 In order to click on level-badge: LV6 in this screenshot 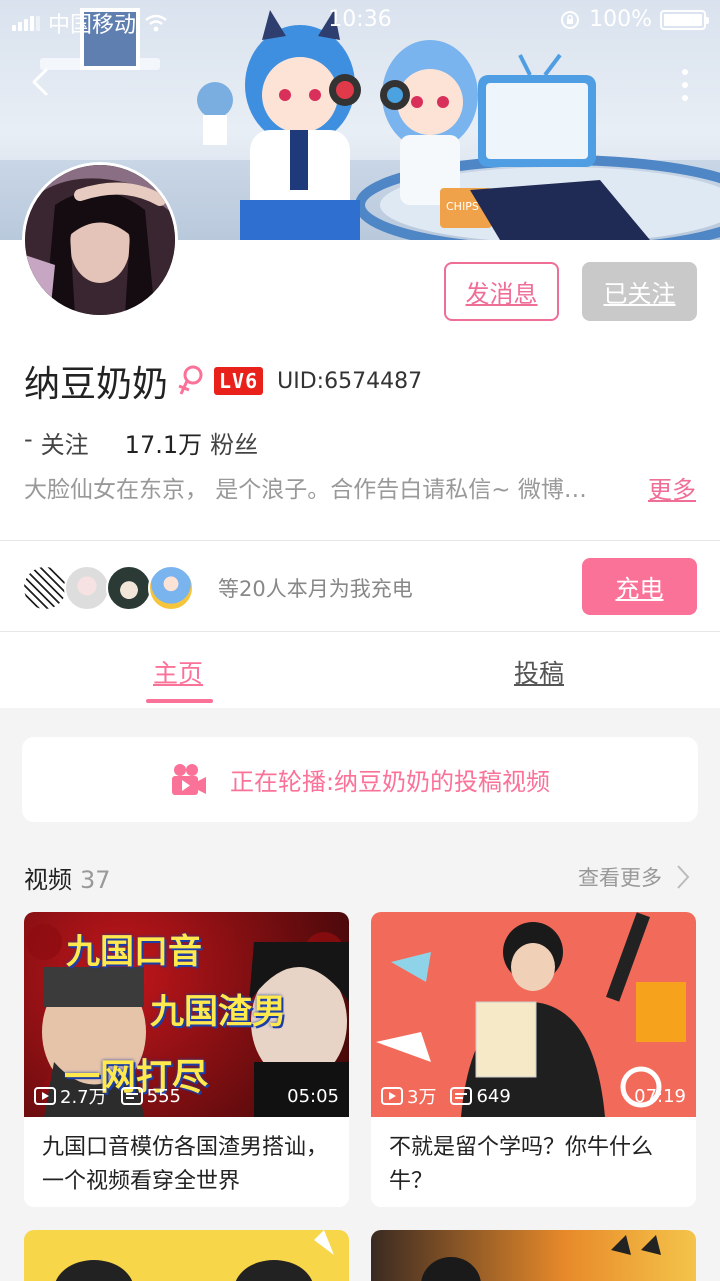, I will do `click(239, 381)`.